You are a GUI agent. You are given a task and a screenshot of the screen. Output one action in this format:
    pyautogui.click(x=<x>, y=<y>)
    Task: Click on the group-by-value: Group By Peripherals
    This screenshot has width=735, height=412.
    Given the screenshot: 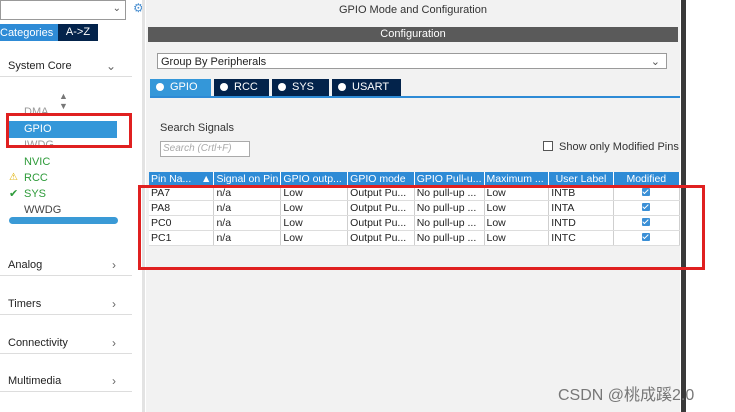 What is the action you would take?
    pyautogui.click(x=214, y=62)
    